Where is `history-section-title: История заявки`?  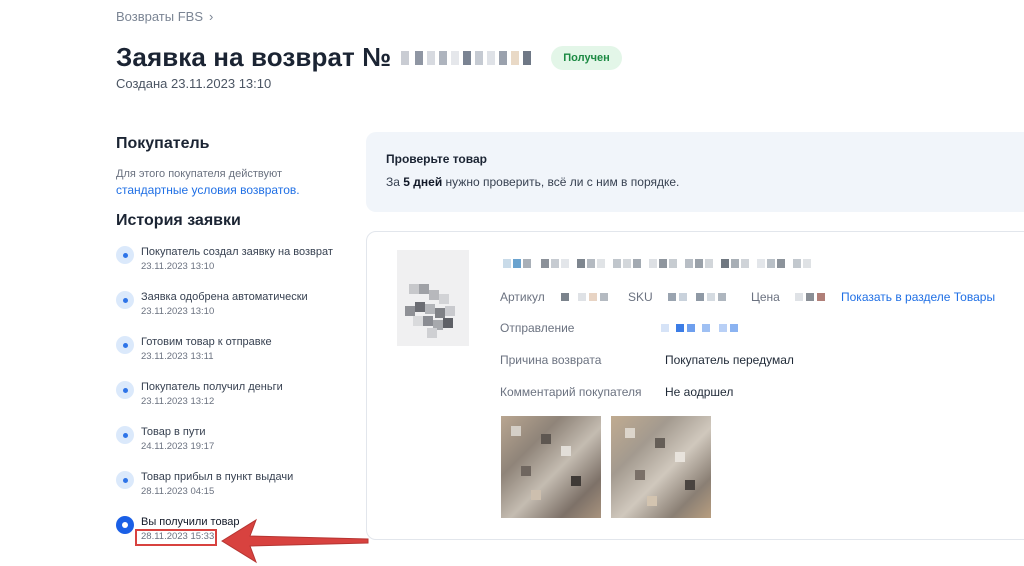 history-section-title: История заявки is located at coordinates (178, 220).